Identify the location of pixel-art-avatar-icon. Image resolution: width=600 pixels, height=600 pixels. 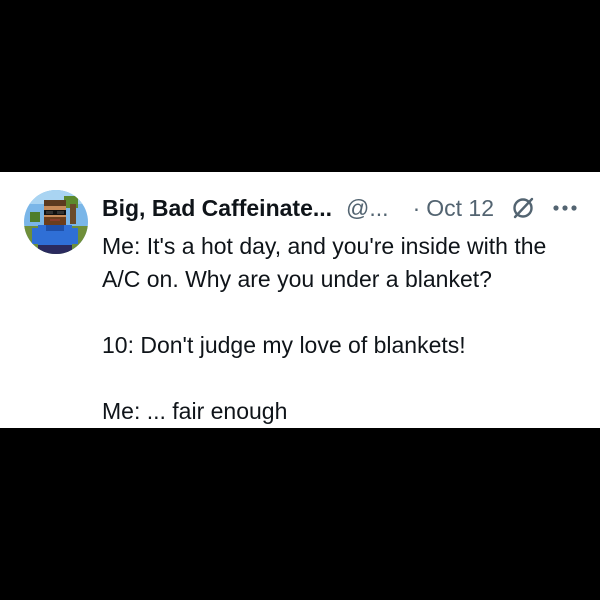
(56, 222).